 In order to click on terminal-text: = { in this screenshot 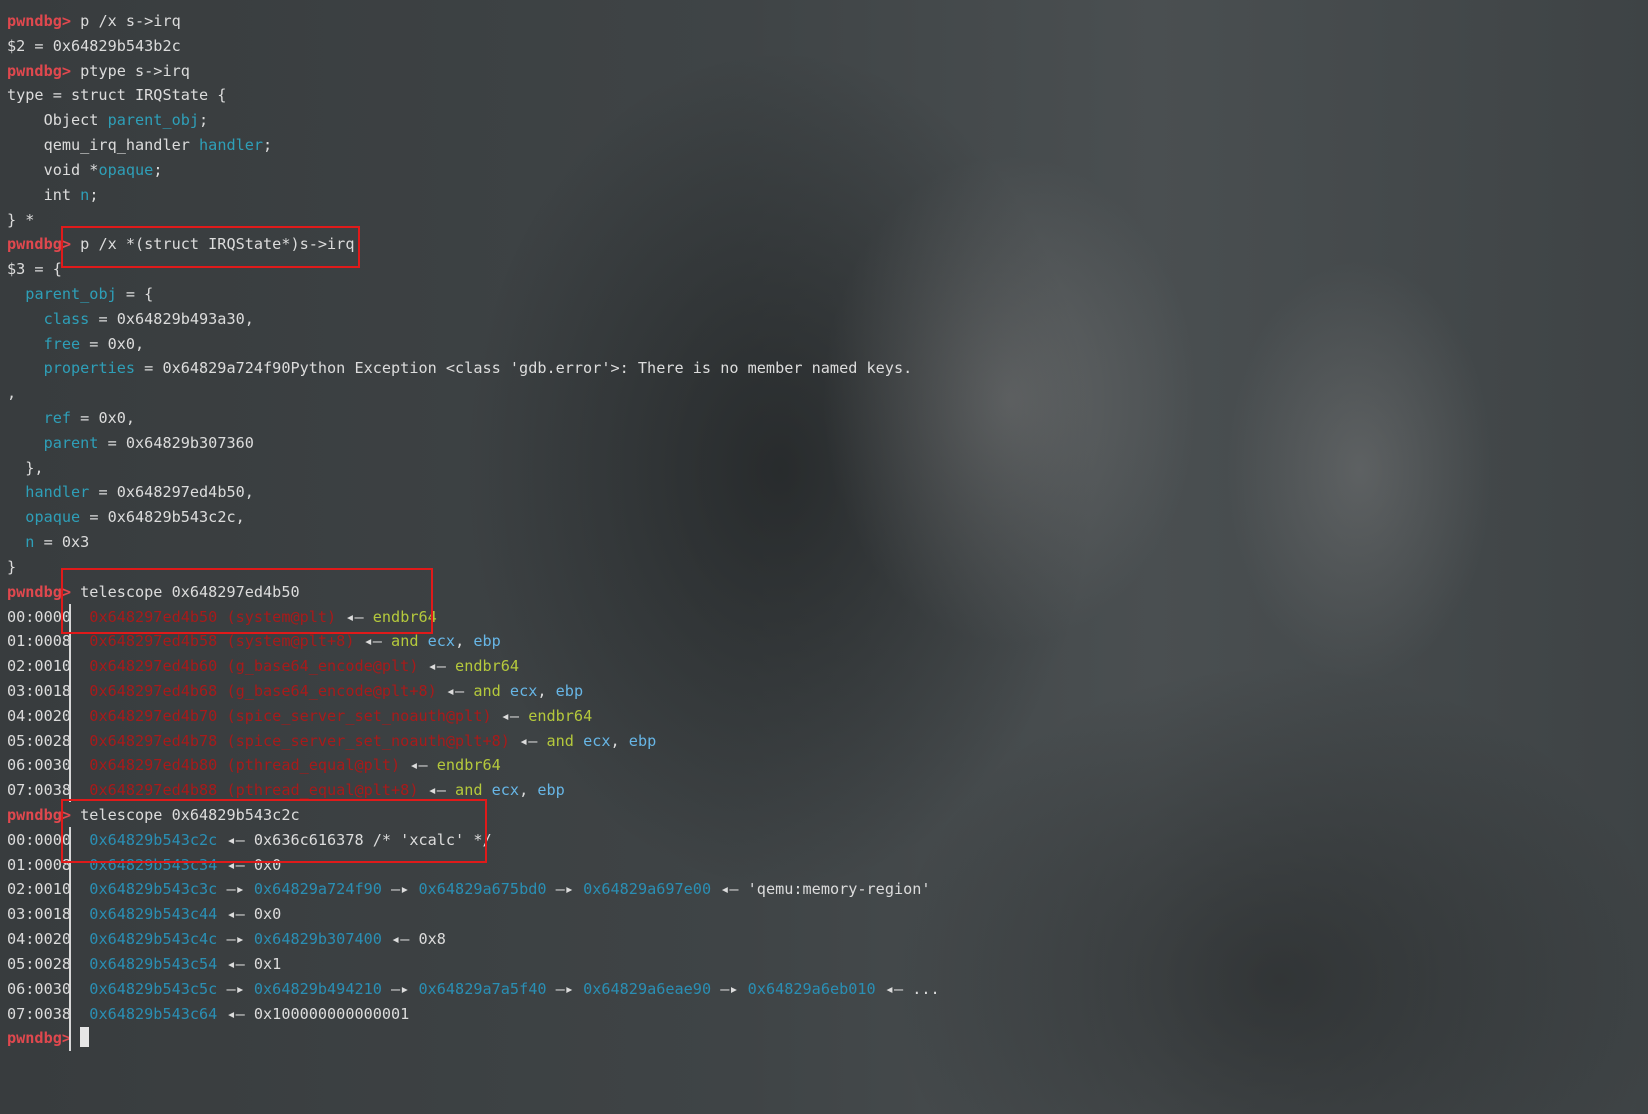, I will do `click(135, 293)`.